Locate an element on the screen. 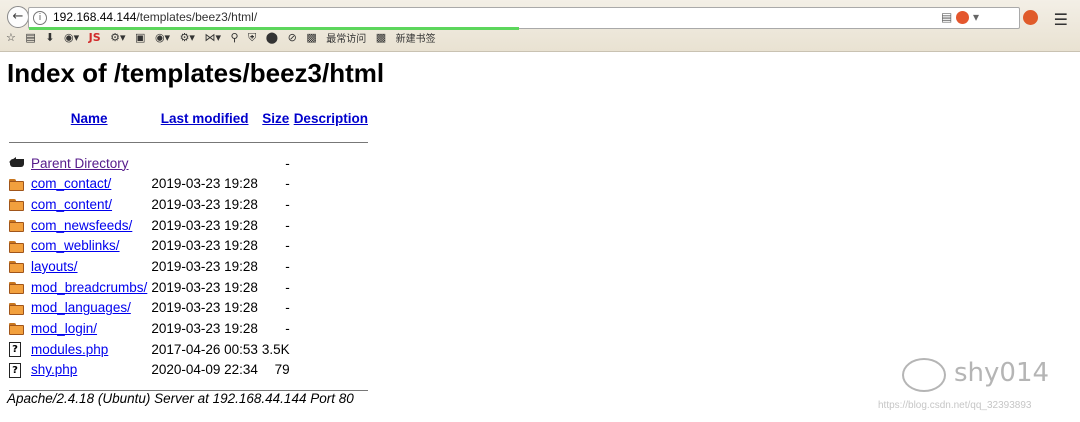 The image size is (1080, 422). addon-icon is located at coordinates (1030, 17).